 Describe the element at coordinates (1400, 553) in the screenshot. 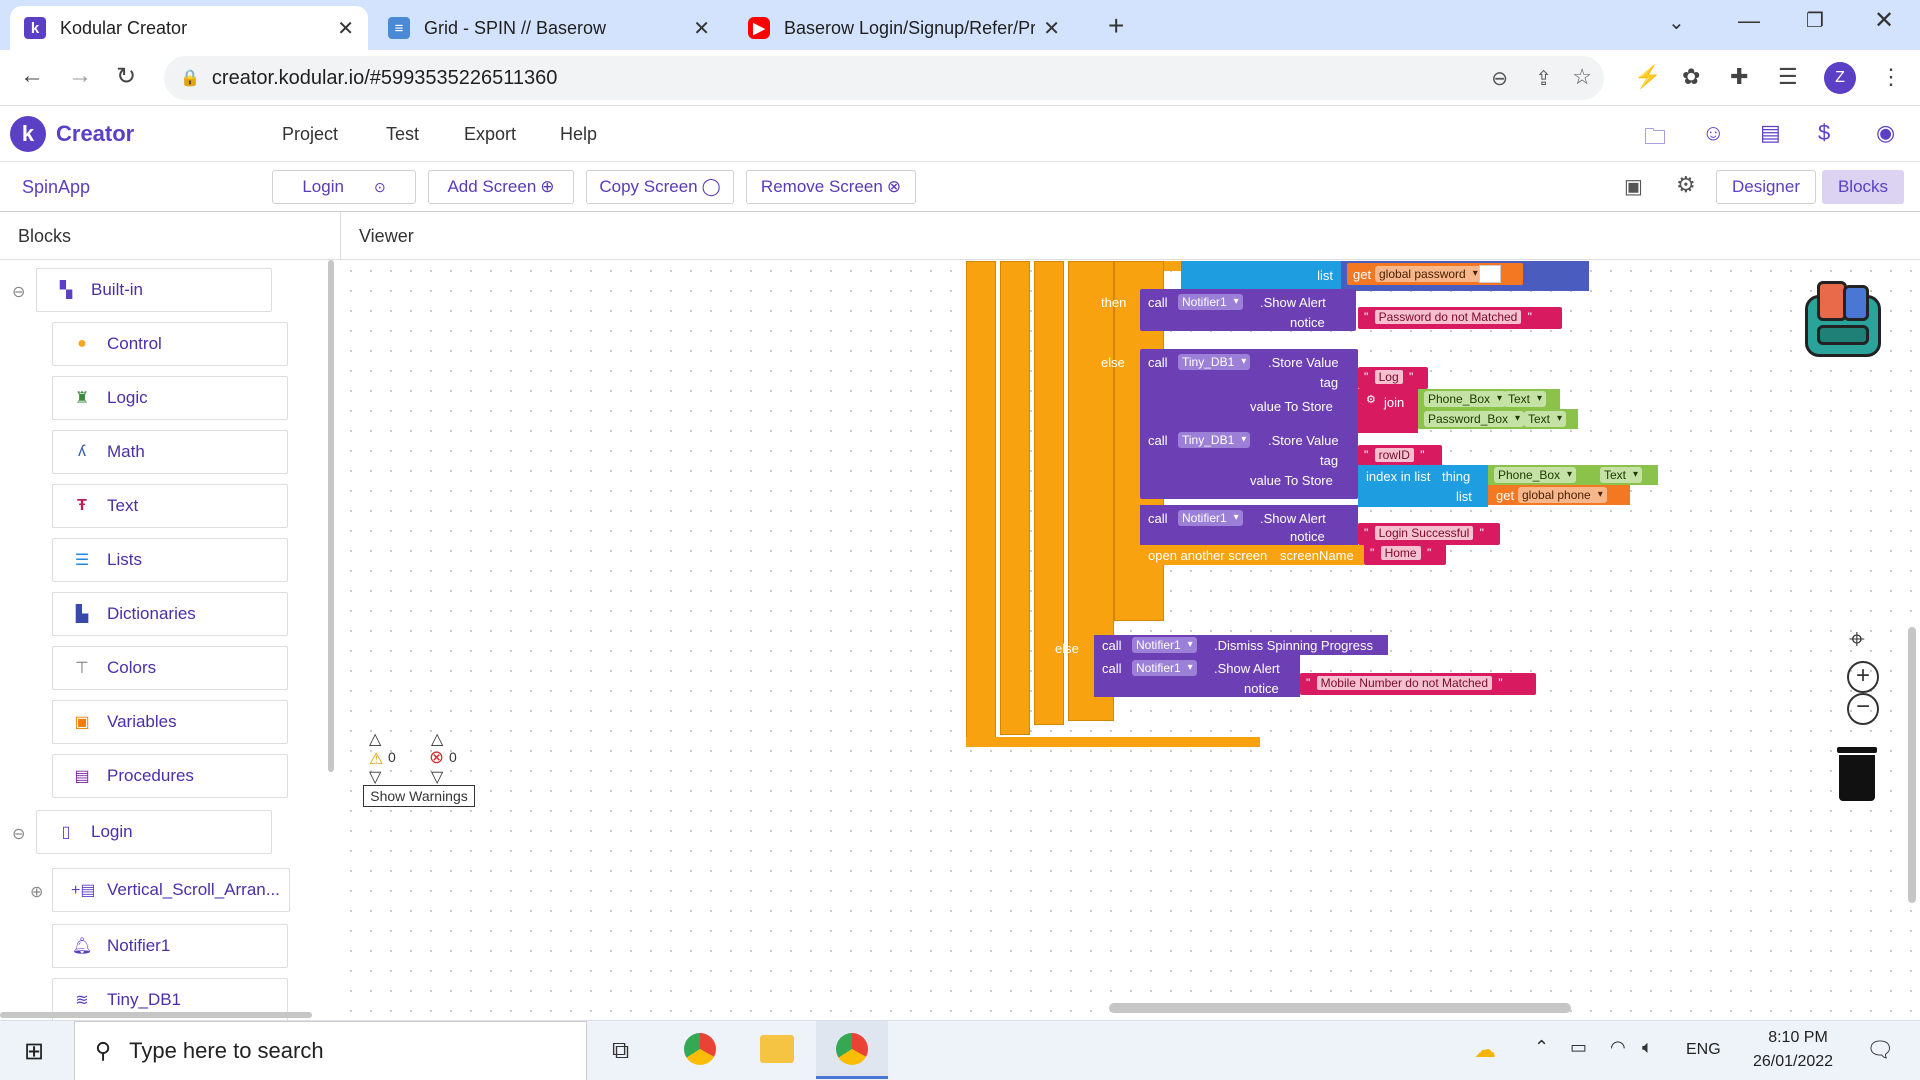

I see `string-value: Home` at that location.